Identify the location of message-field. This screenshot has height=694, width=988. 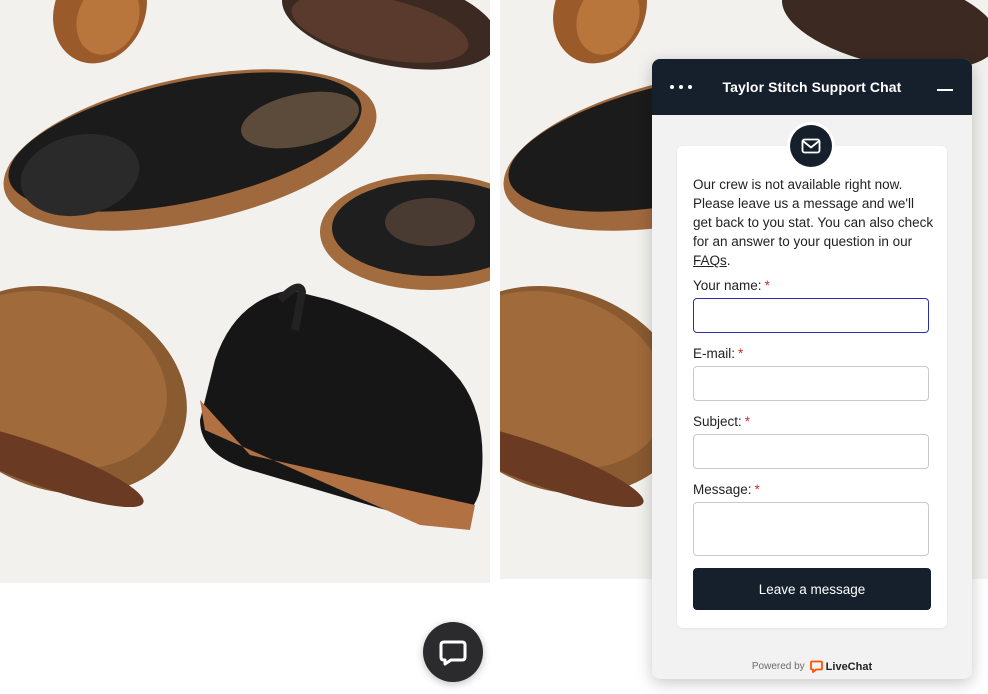
(811, 529).